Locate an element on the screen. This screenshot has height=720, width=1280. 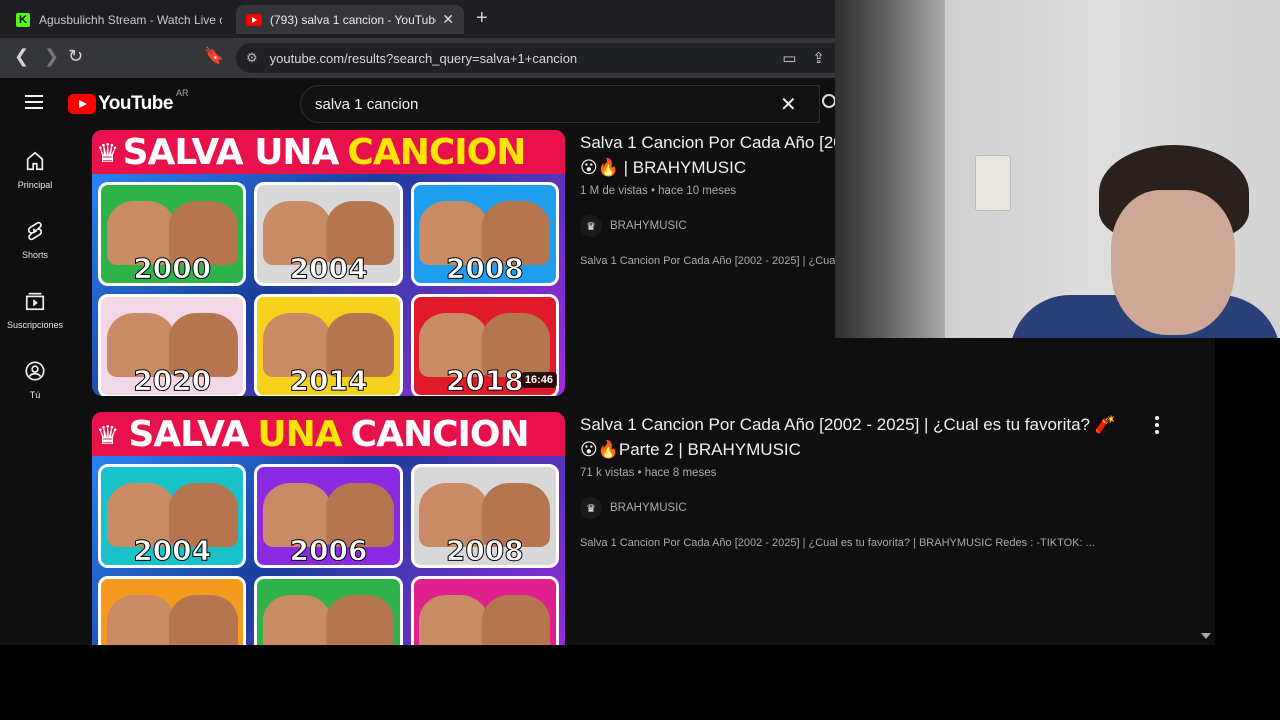
youtube-logo: YouTube AR is located at coordinates (128, 101).